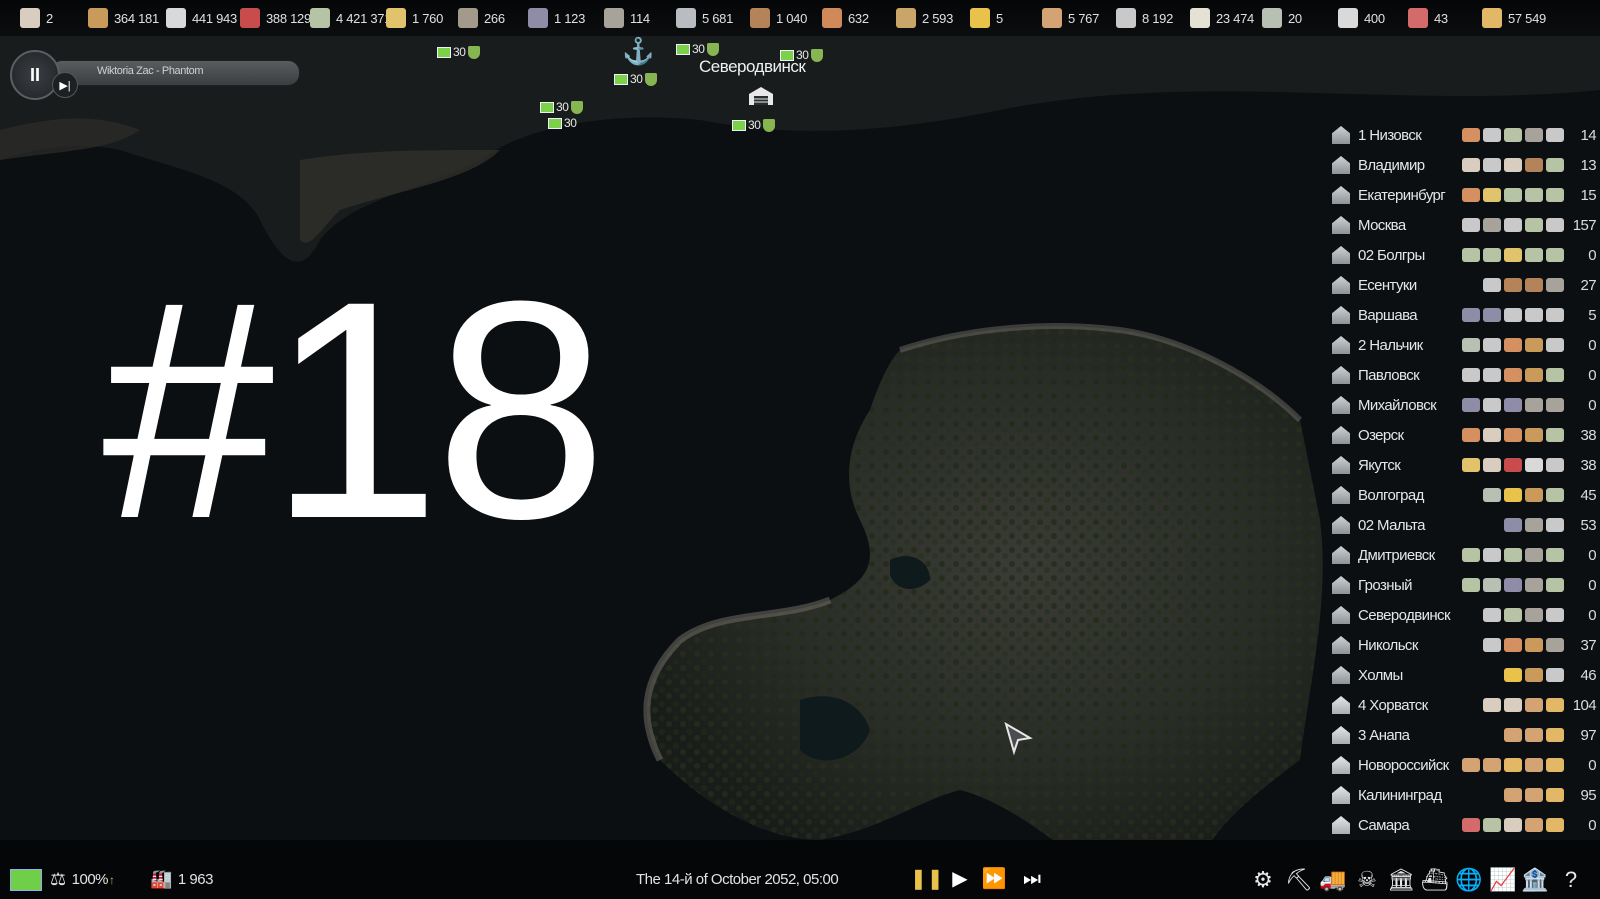  What do you see at coordinates (1401, 880) in the screenshot?
I see `city-icon: 🏛` at bounding box center [1401, 880].